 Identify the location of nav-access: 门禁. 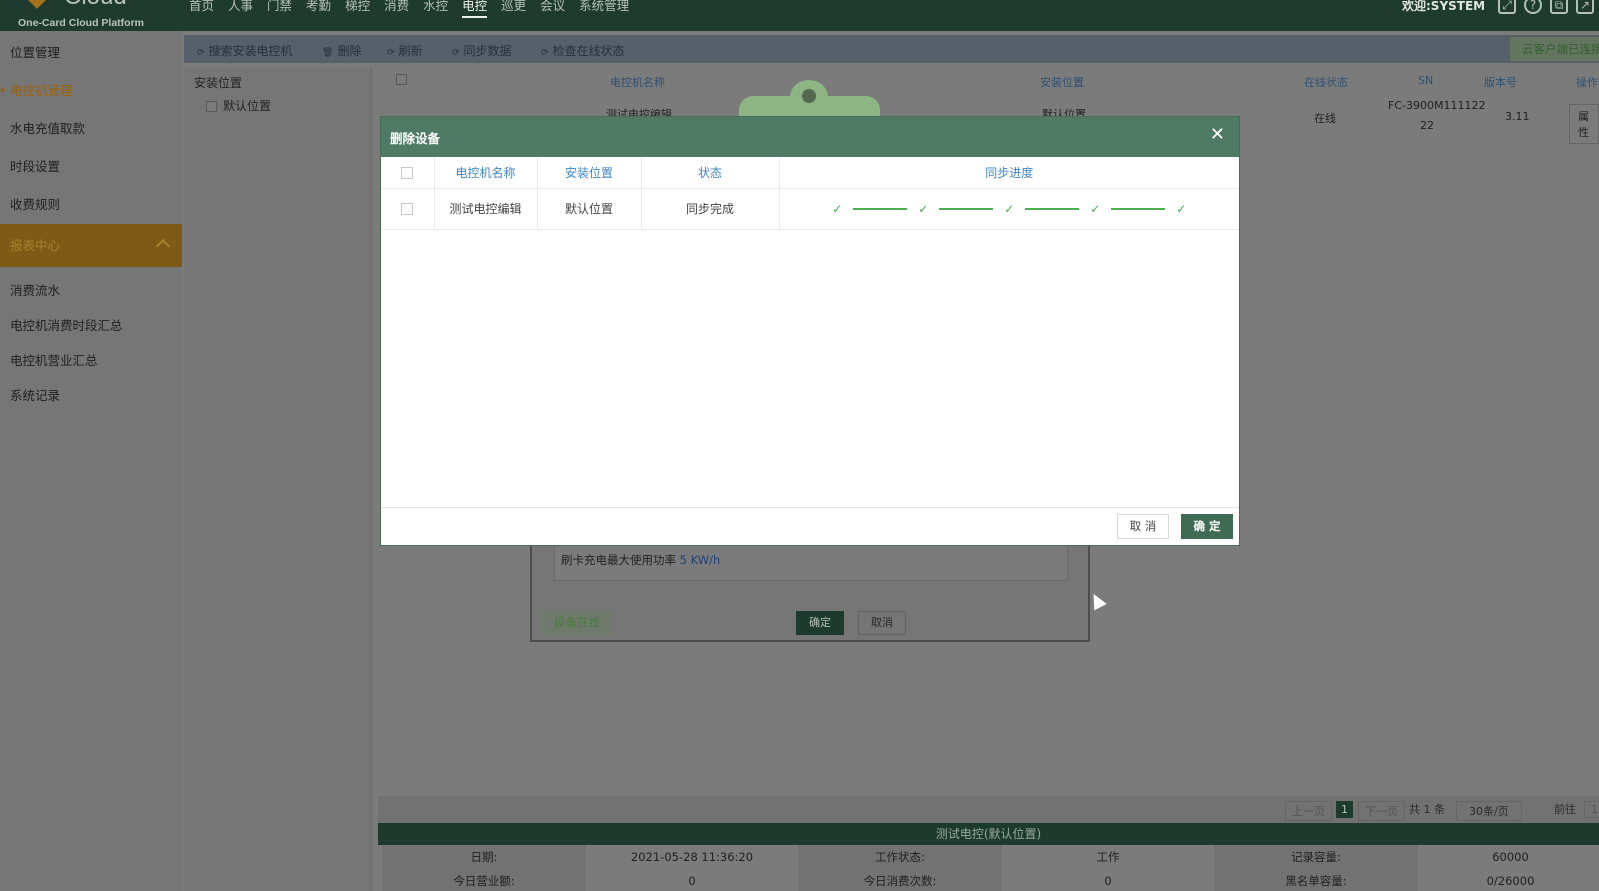
(279, 9).